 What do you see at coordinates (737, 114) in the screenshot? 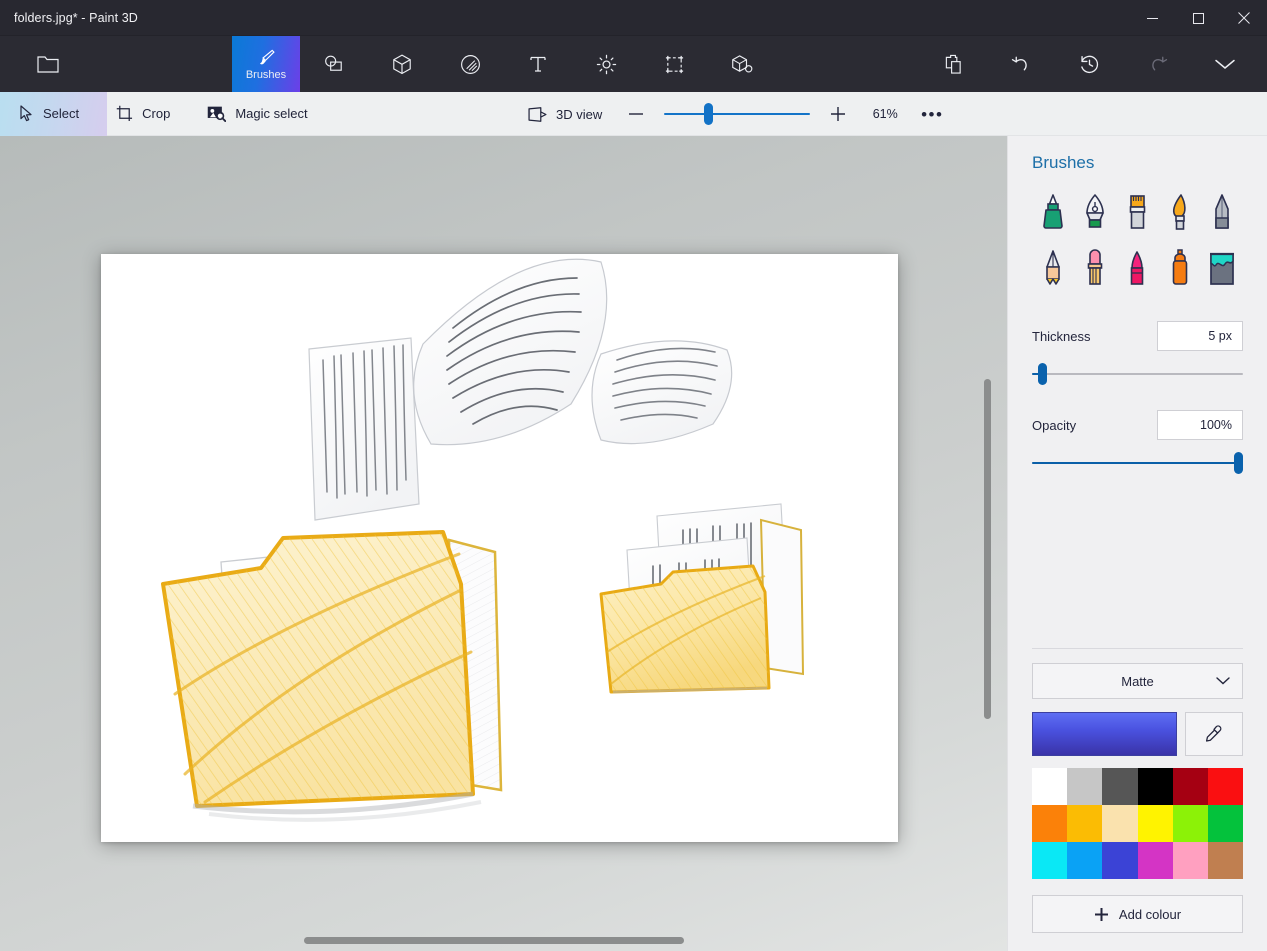
I see `zoom-slider` at bounding box center [737, 114].